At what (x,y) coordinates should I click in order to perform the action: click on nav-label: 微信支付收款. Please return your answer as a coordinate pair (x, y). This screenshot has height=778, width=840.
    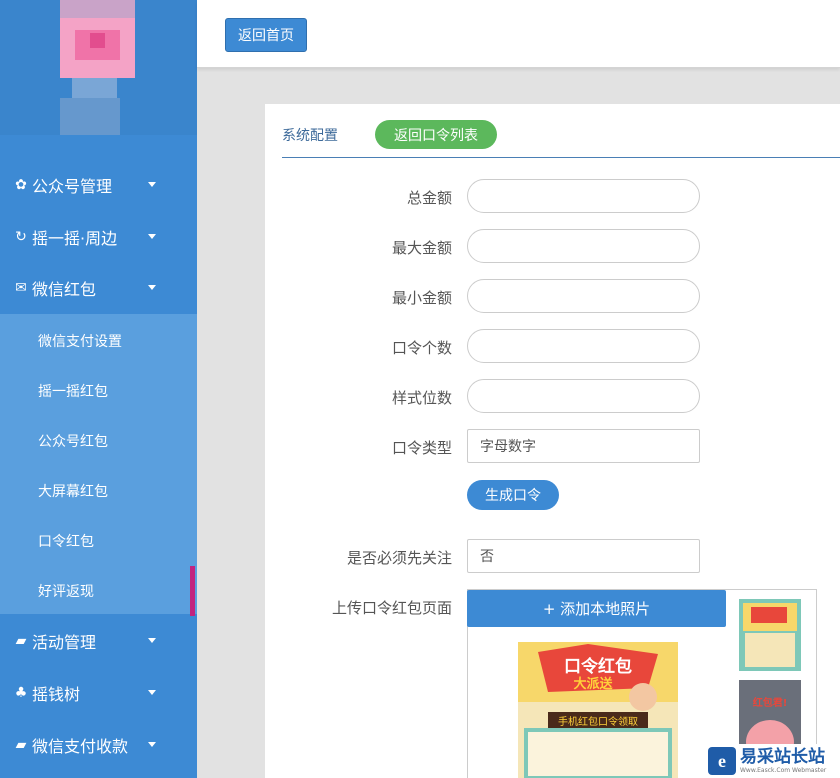
    Looking at the image, I should click on (80, 746).